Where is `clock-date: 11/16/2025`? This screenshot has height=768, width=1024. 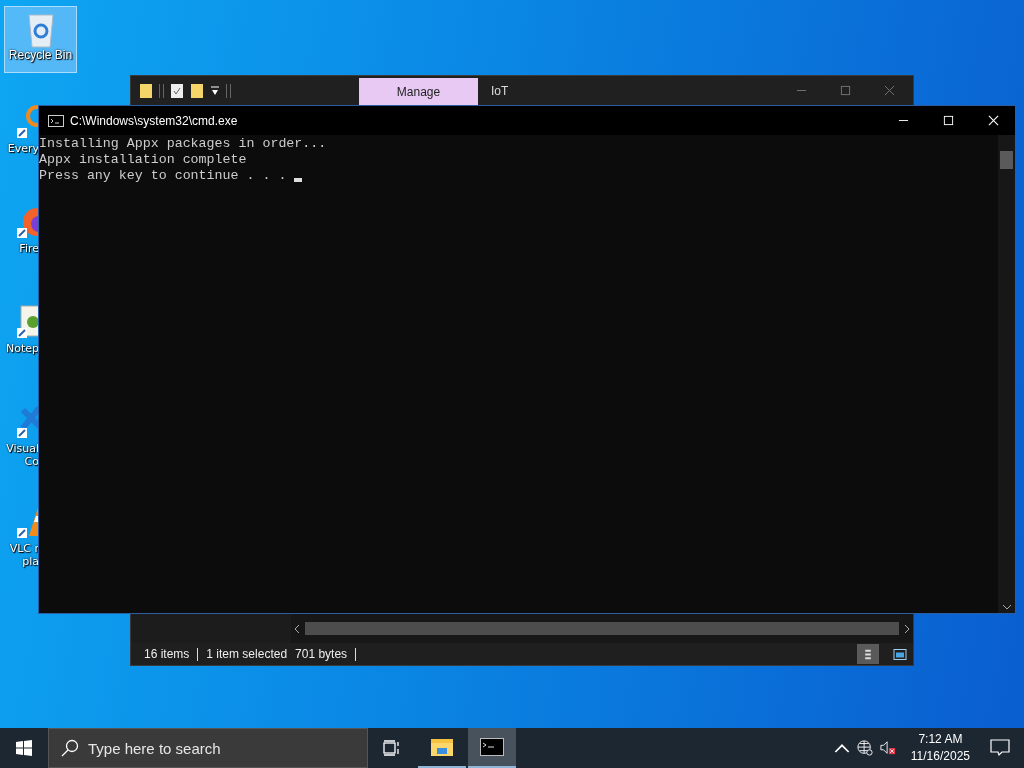 clock-date: 11/16/2025 is located at coordinates (940, 756).